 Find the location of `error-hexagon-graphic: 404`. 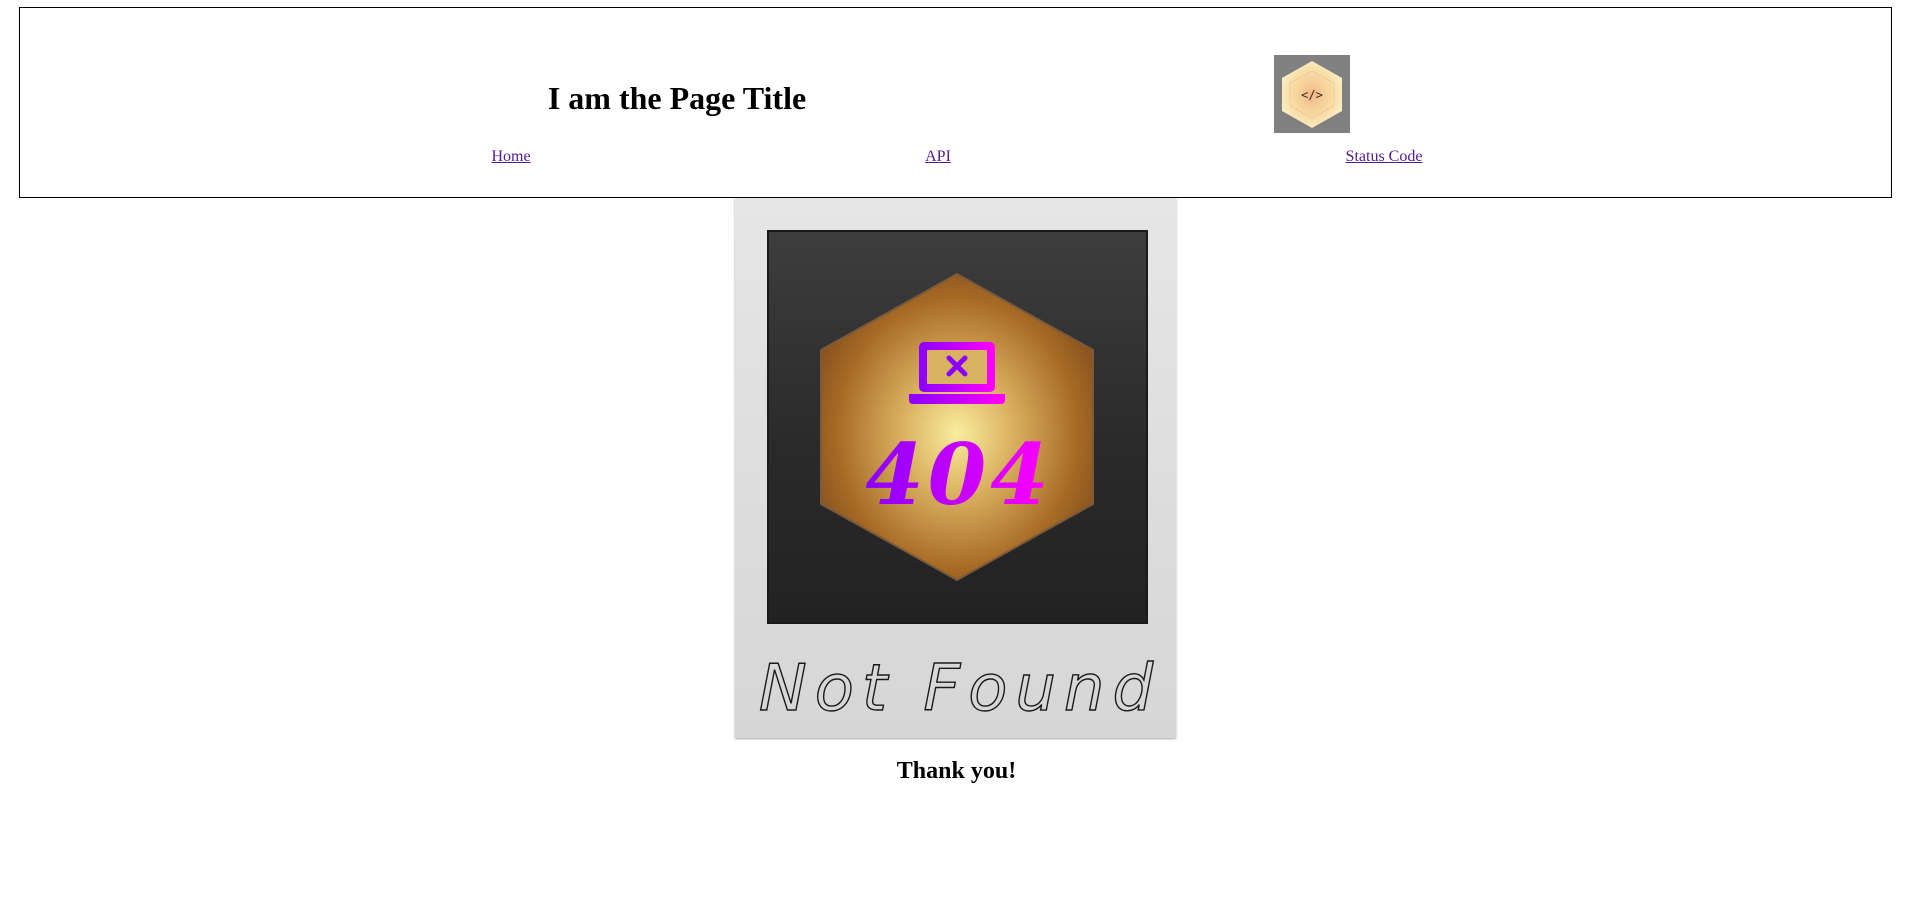

error-hexagon-graphic: 404 is located at coordinates (957, 427).